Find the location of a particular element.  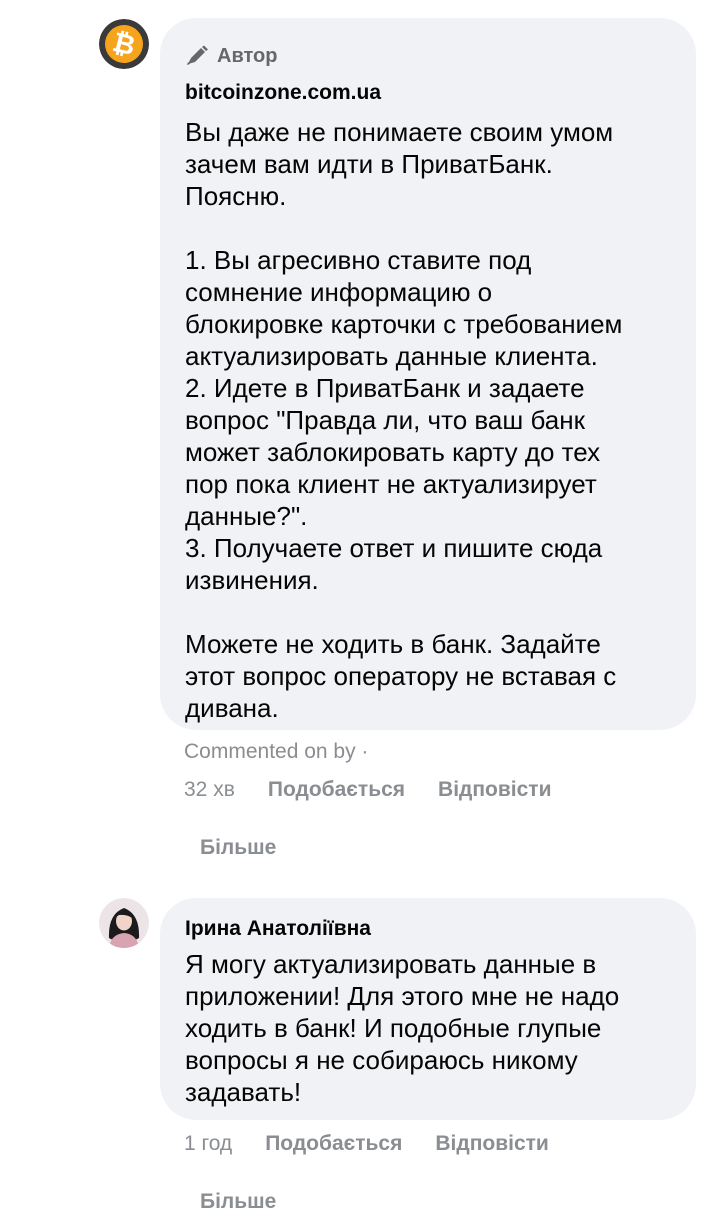

author-badge-label: Автор is located at coordinates (247, 55).